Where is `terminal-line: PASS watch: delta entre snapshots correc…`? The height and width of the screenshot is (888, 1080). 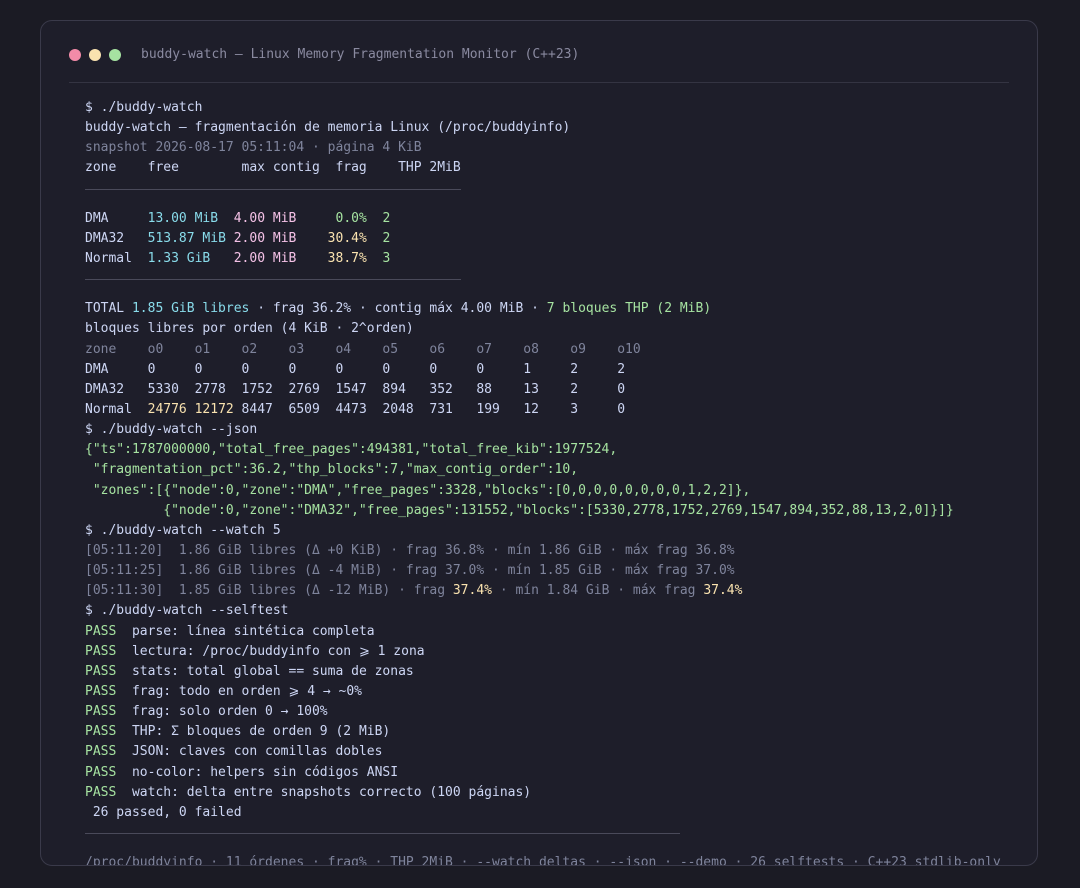
terminal-line: PASS watch: delta entre snapshots correc… is located at coordinates (550, 793).